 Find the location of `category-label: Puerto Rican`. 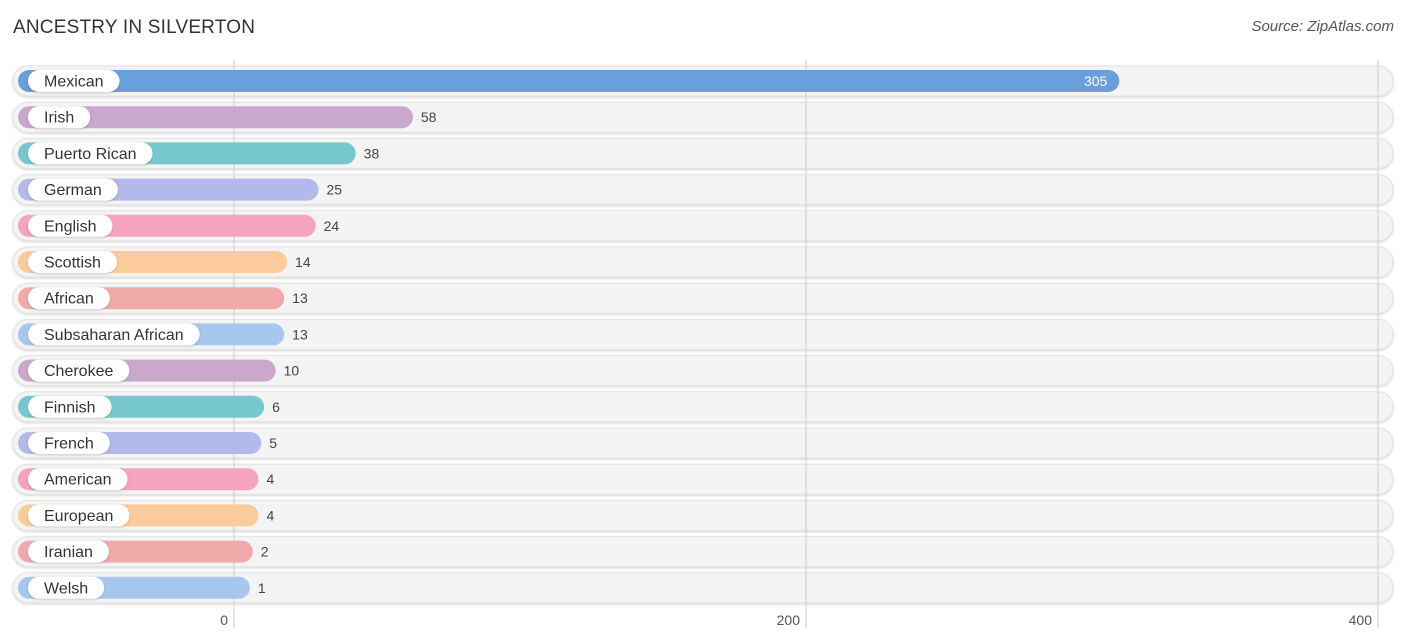

category-label: Puerto Rican is located at coordinates (90, 154).